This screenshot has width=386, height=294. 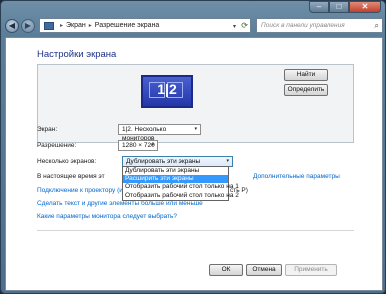 I want to click on maximize-button: □, so click(x=339, y=7).